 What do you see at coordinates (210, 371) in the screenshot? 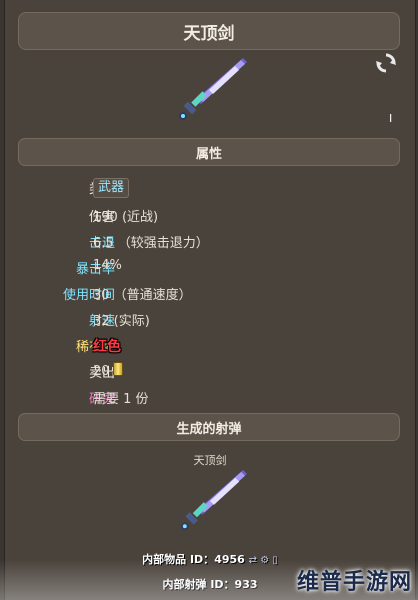
I see `stat-row-sell: 卖出 20` at bounding box center [210, 371].